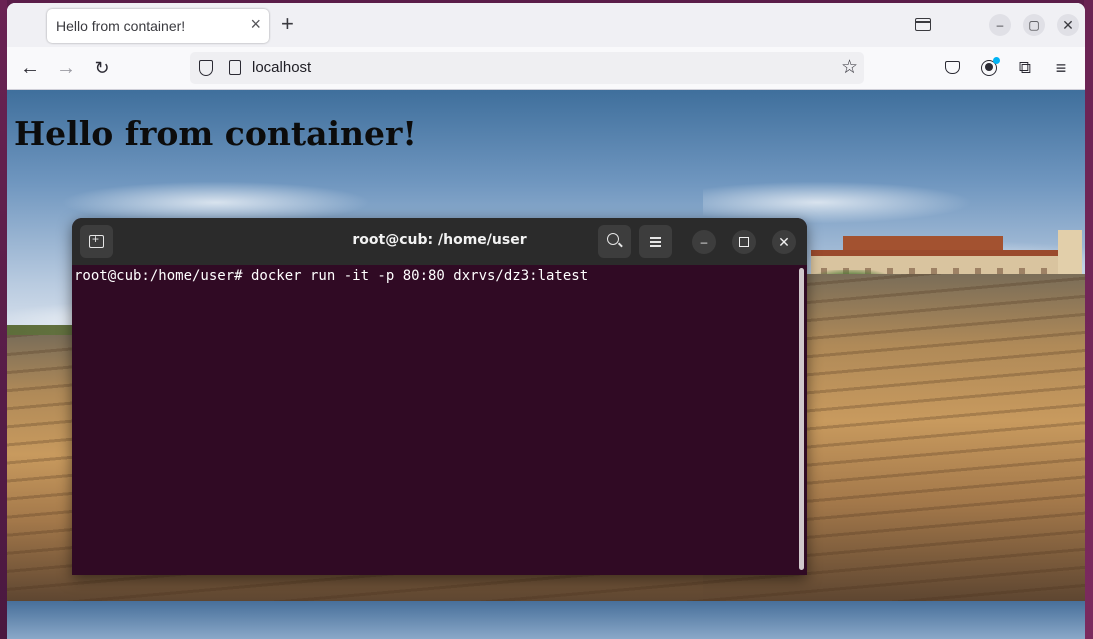 This screenshot has height=639, width=1093. What do you see at coordinates (121, 26) in the screenshot?
I see `tab-title: Hello from container!` at bounding box center [121, 26].